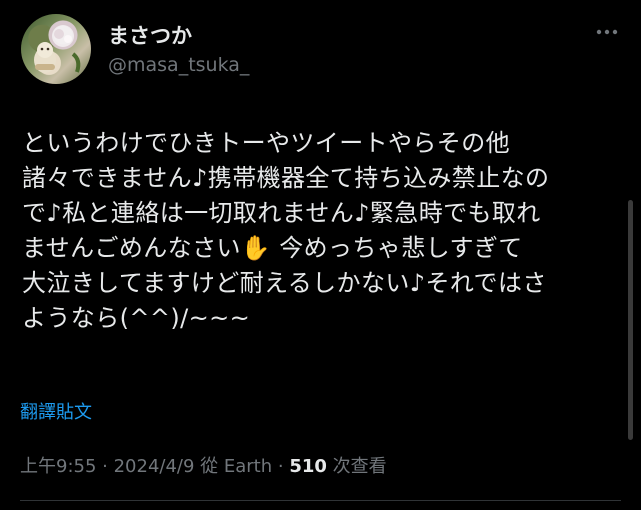 The height and width of the screenshot is (510, 641). What do you see at coordinates (233, 466) in the screenshot?
I see `tweet-source: 從 Earth` at bounding box center [233, 466].